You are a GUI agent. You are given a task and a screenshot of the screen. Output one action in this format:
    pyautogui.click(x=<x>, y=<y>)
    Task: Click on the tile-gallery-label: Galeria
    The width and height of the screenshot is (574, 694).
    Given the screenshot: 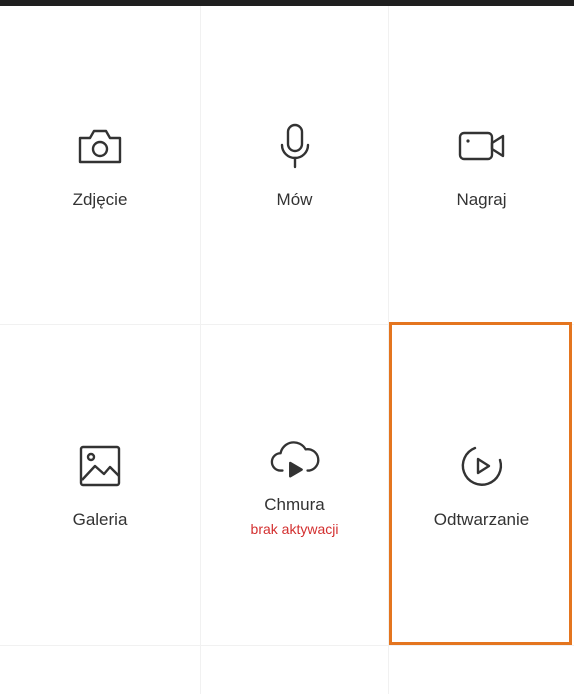 What is the action you would take?
    pyautogui.click(x=100, y=519)
    